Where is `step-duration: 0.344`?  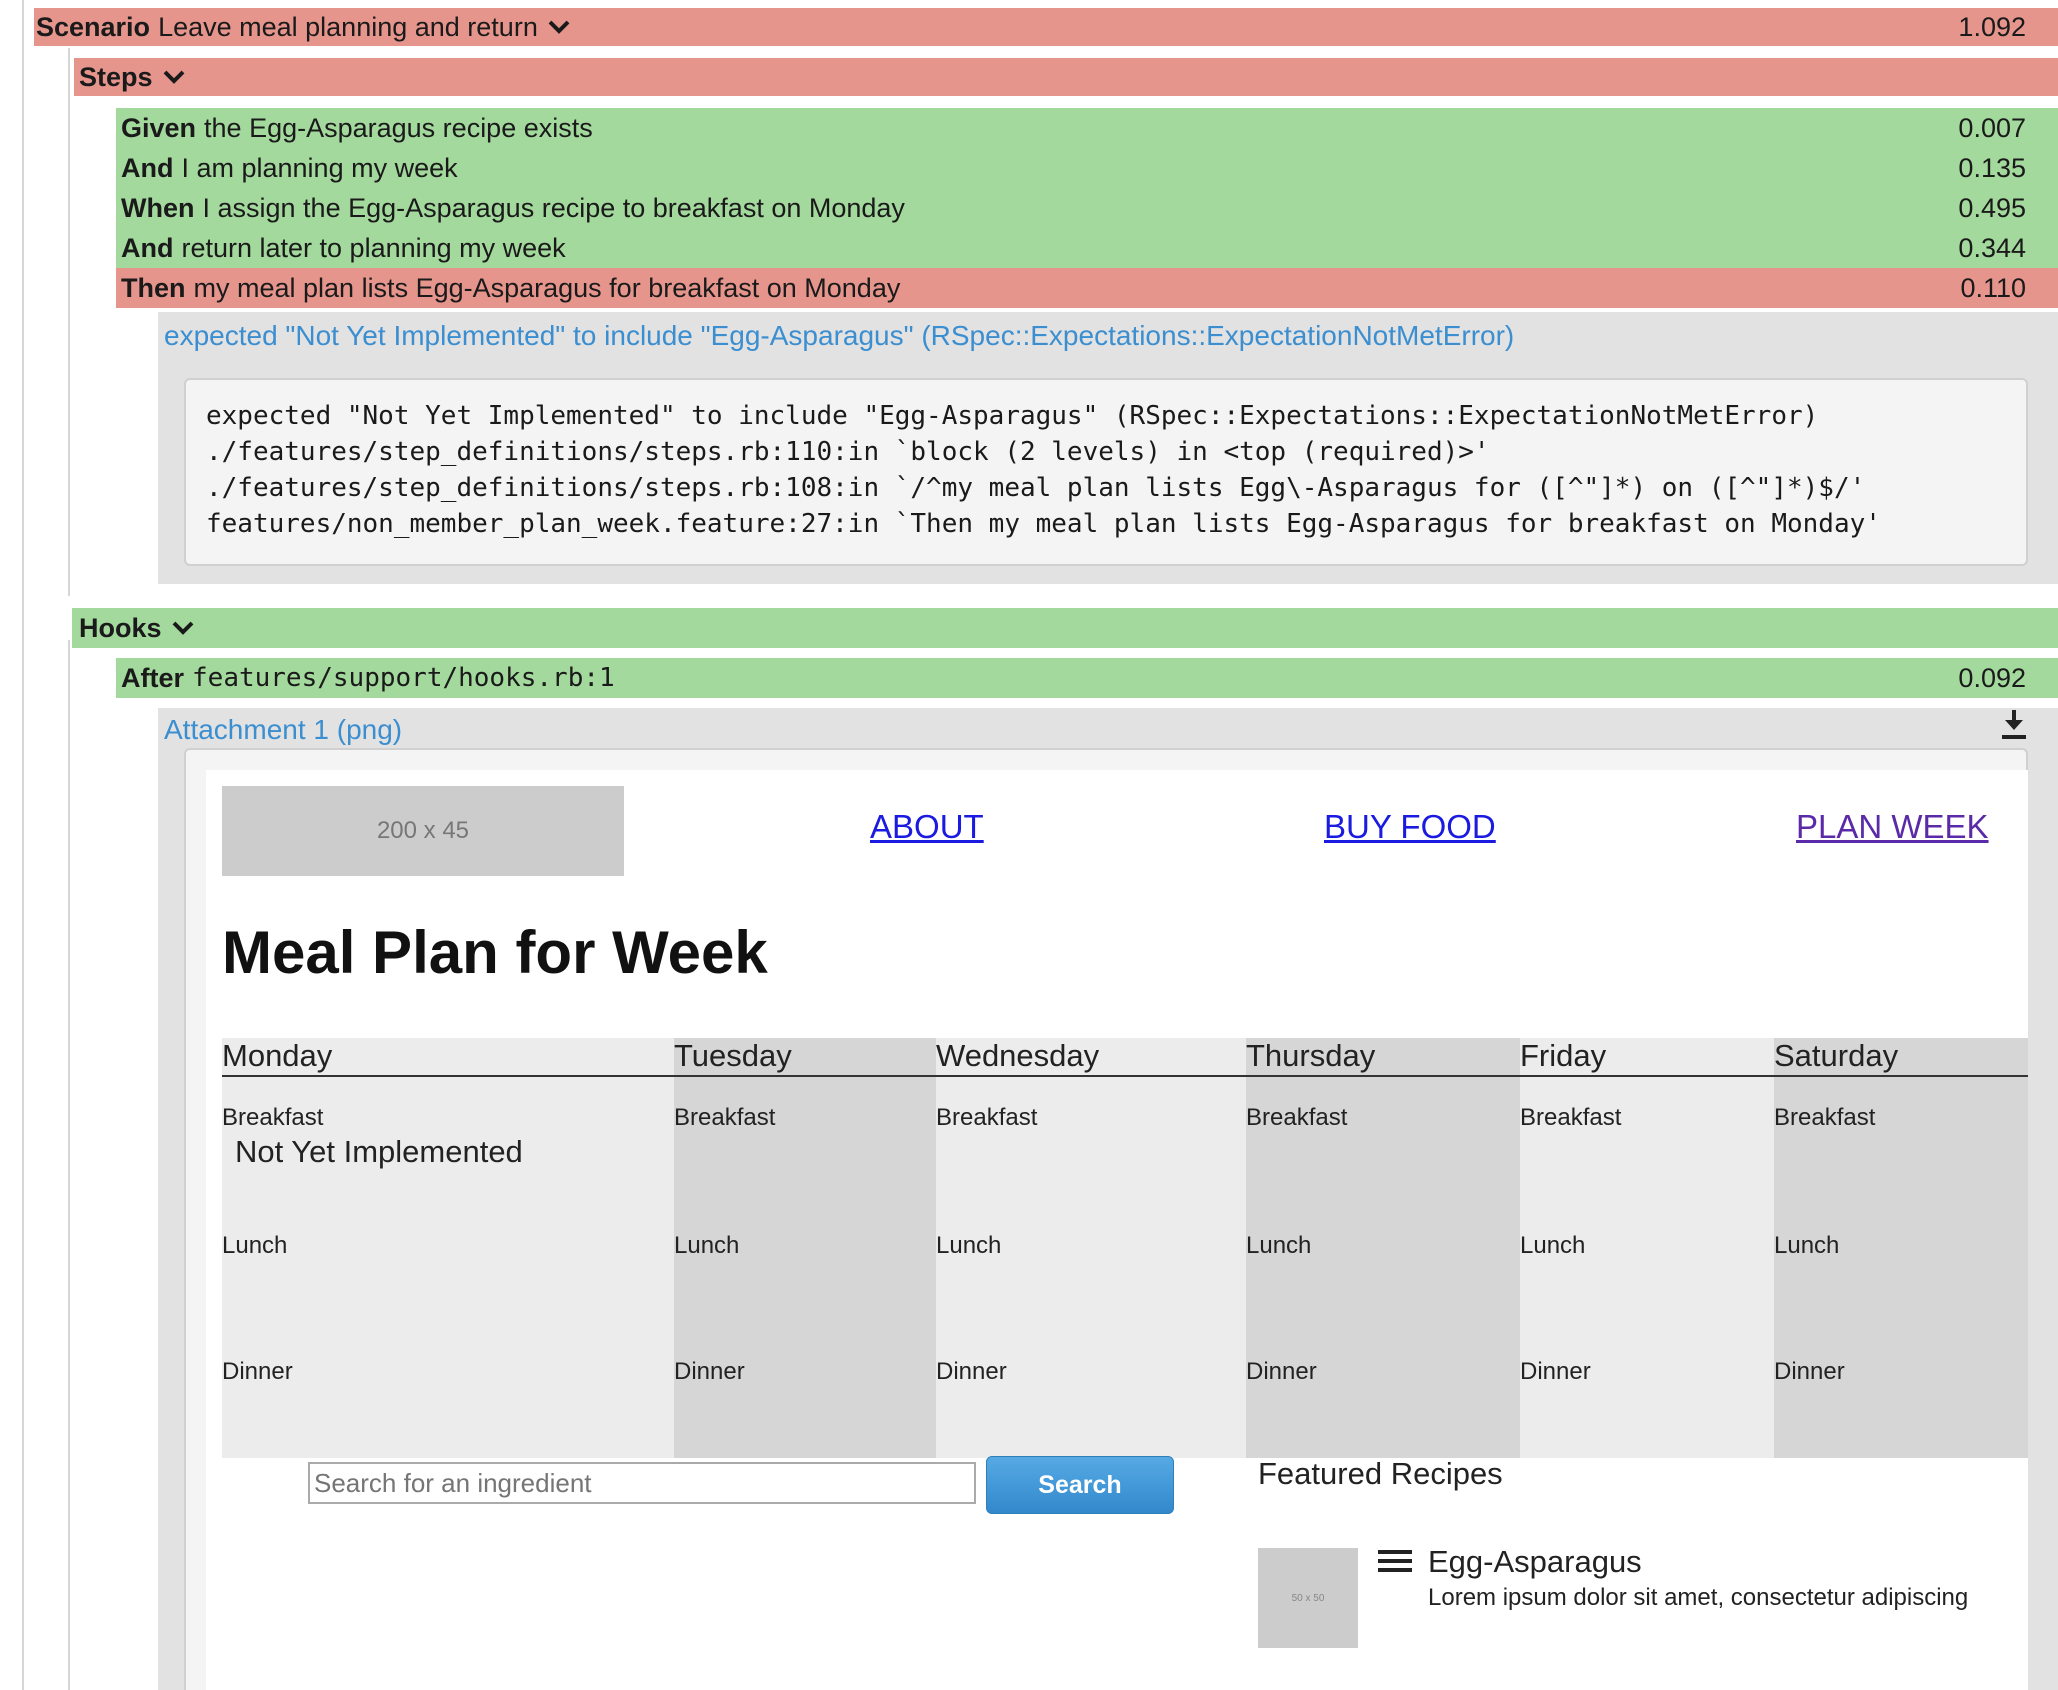 step-duration: 0.344 is located at coordinates (1992, 247).